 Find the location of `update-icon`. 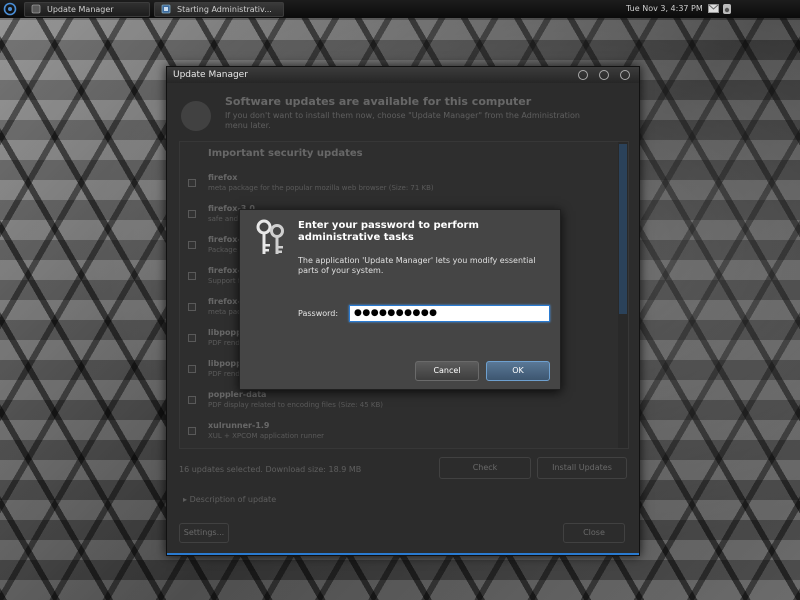

update-icon is located at coordinates (36, 9).